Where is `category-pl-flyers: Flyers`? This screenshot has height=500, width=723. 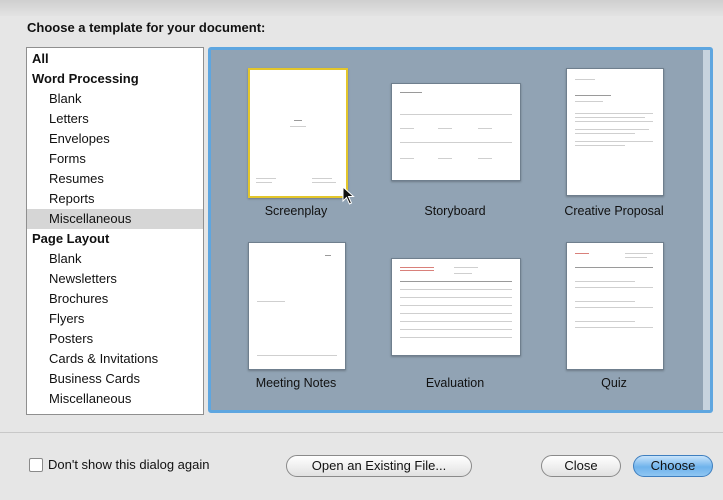
category-pl-flyers: Flyers is located at coordinates (115, 319).